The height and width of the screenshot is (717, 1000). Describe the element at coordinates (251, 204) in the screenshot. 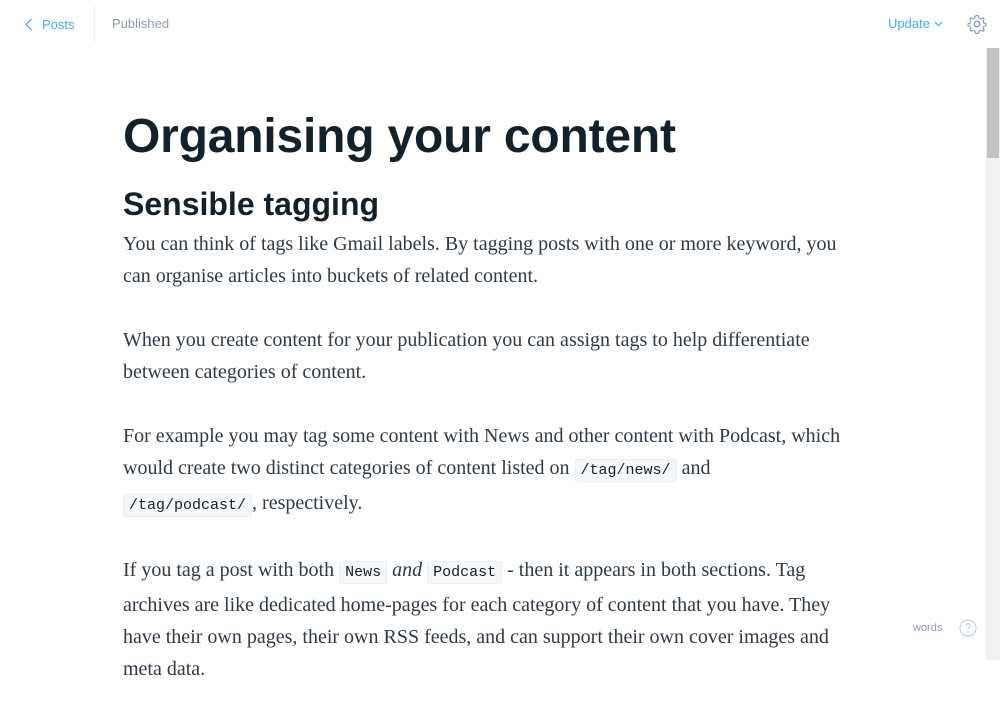

I see `section-heading: Sensible tagging` at that location.